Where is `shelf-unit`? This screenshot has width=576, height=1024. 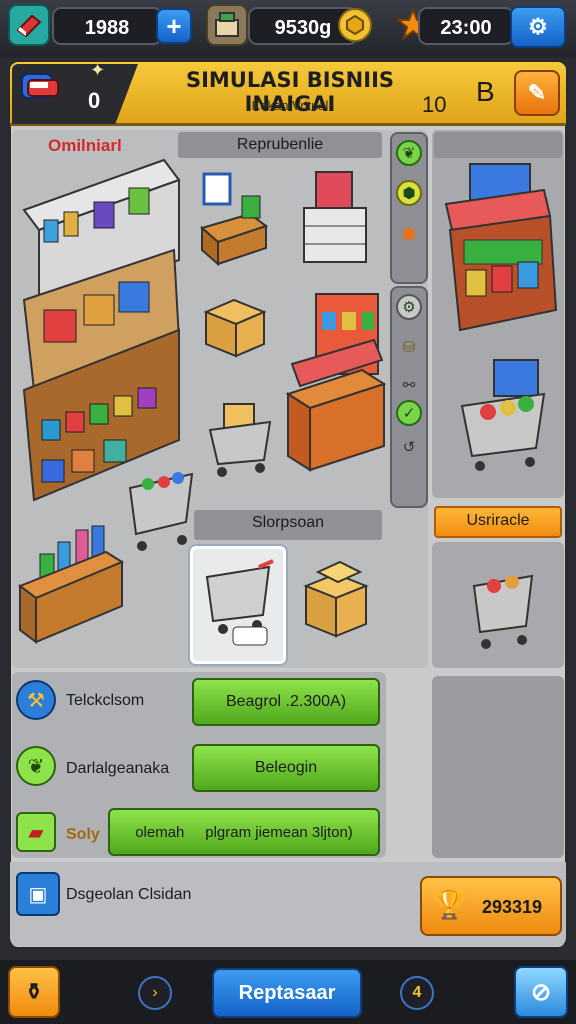 shelf-unit is located at coordinates (99, 330).